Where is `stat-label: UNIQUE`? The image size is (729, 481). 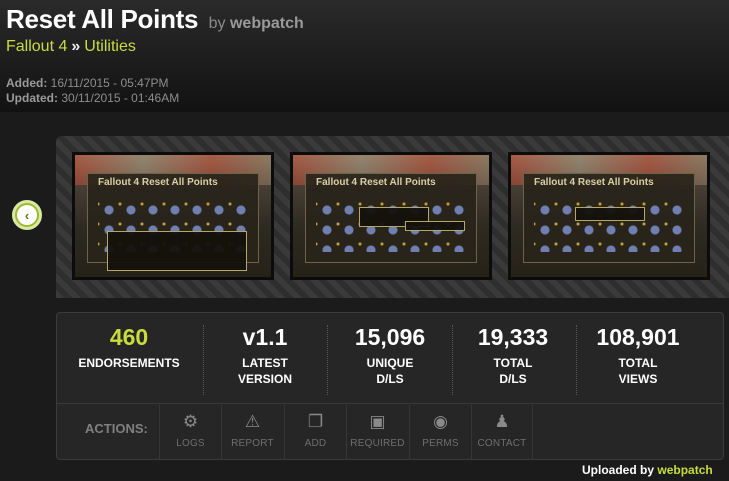
stat-label: UNIQUE is located at coordinates (390, 363).